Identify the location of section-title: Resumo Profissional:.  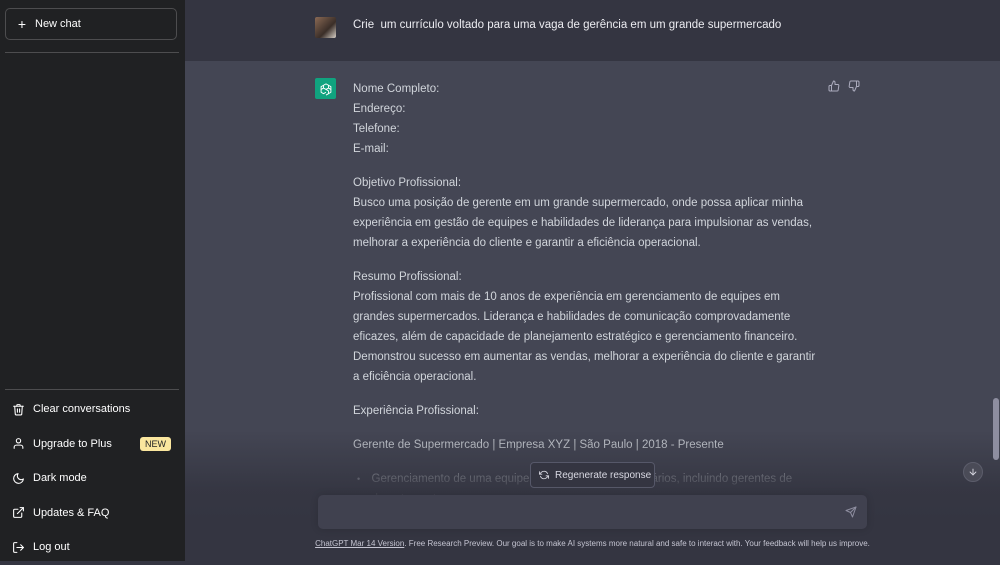
(407, 277).